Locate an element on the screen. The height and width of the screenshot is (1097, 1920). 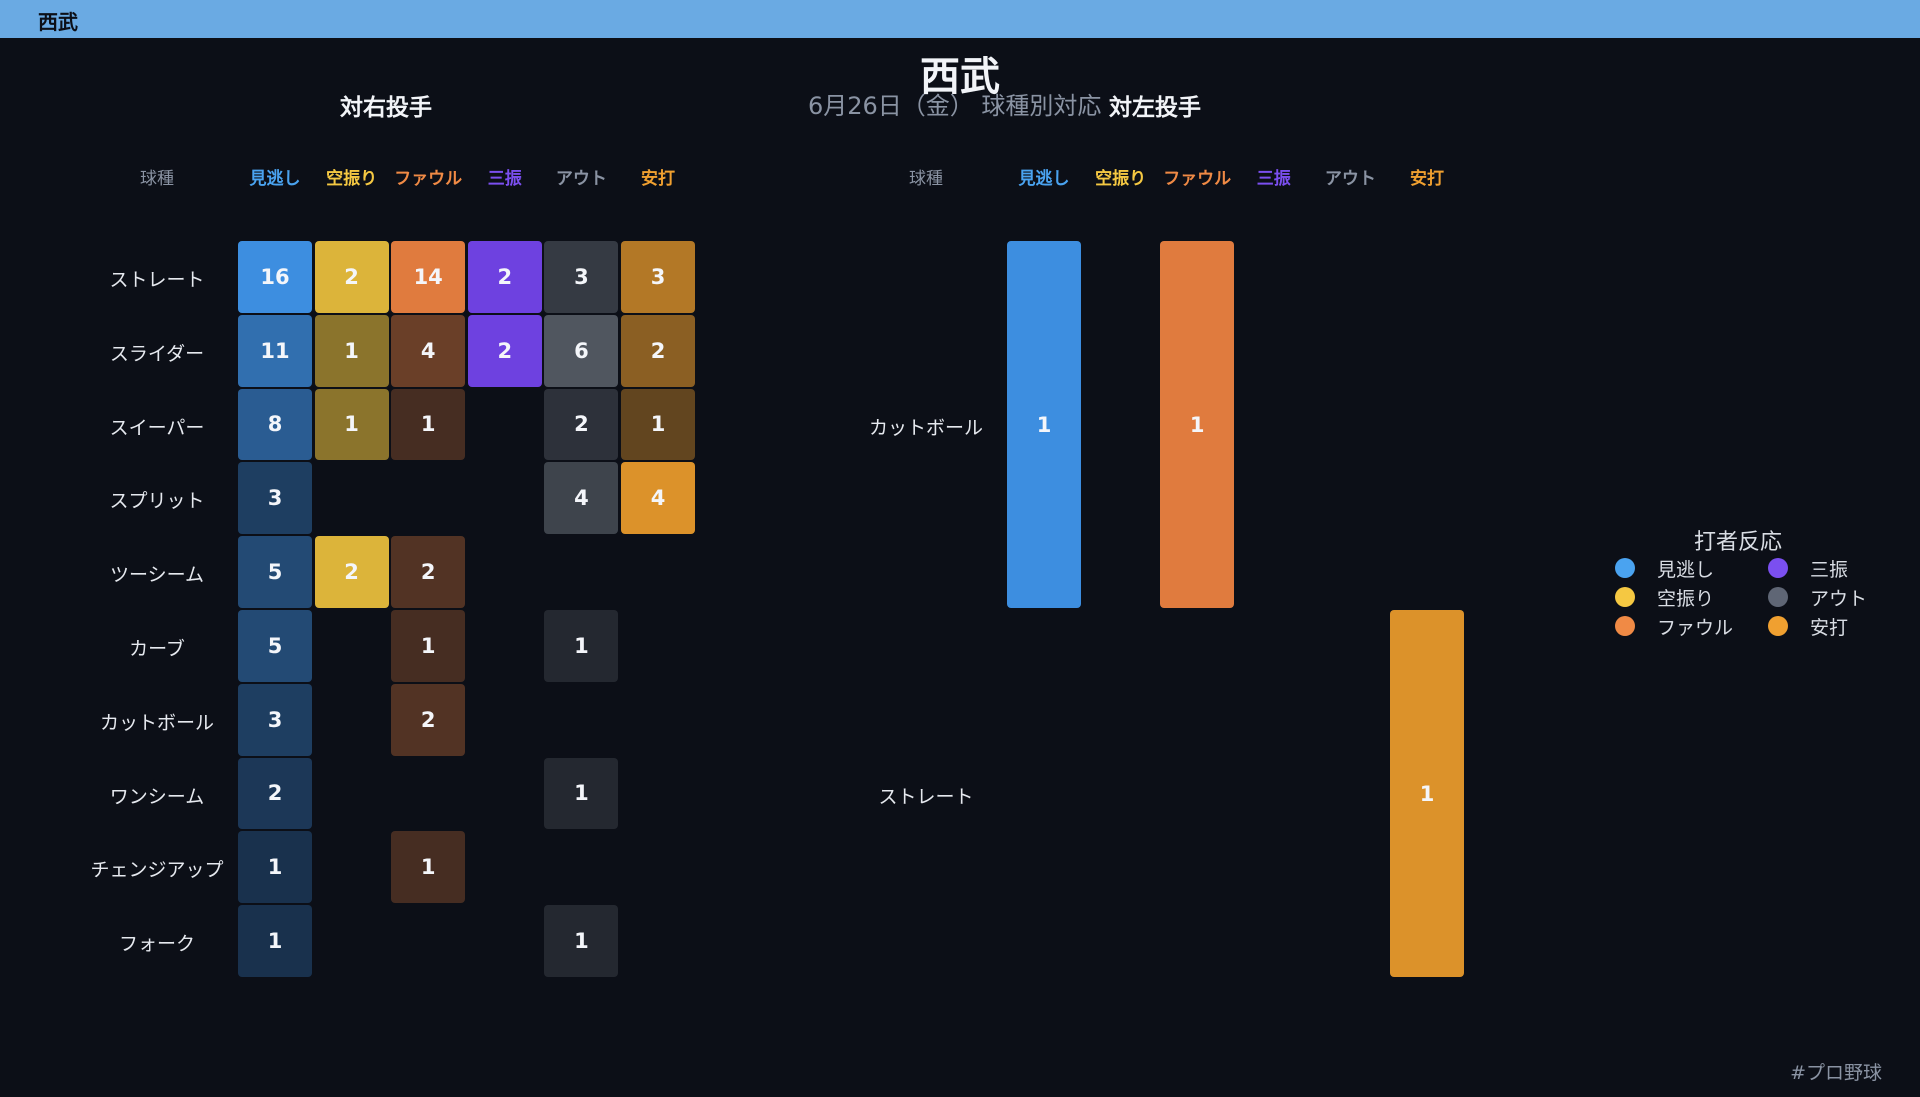
panel-title: 対左投手 is located at coordinates (1155, 108).